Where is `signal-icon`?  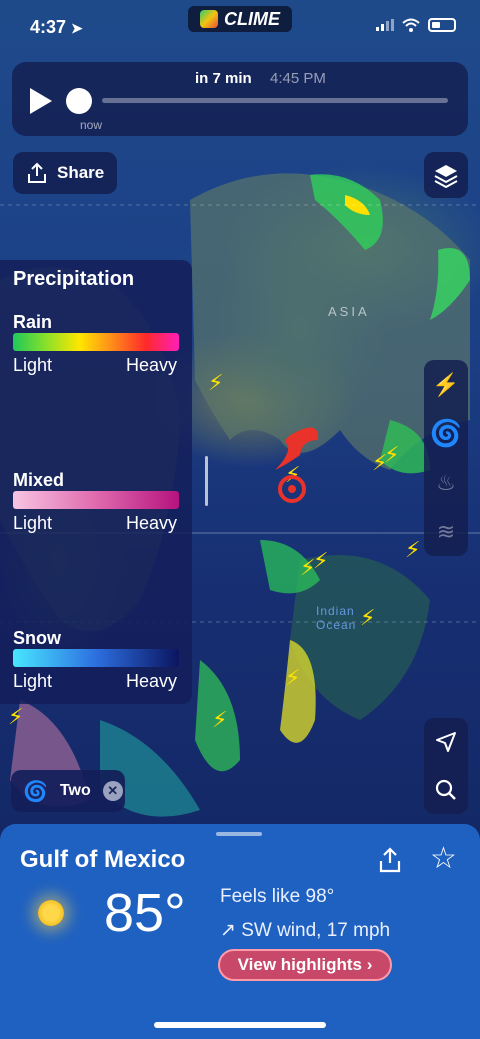
signal-icon is located at coordinates (385, 25).